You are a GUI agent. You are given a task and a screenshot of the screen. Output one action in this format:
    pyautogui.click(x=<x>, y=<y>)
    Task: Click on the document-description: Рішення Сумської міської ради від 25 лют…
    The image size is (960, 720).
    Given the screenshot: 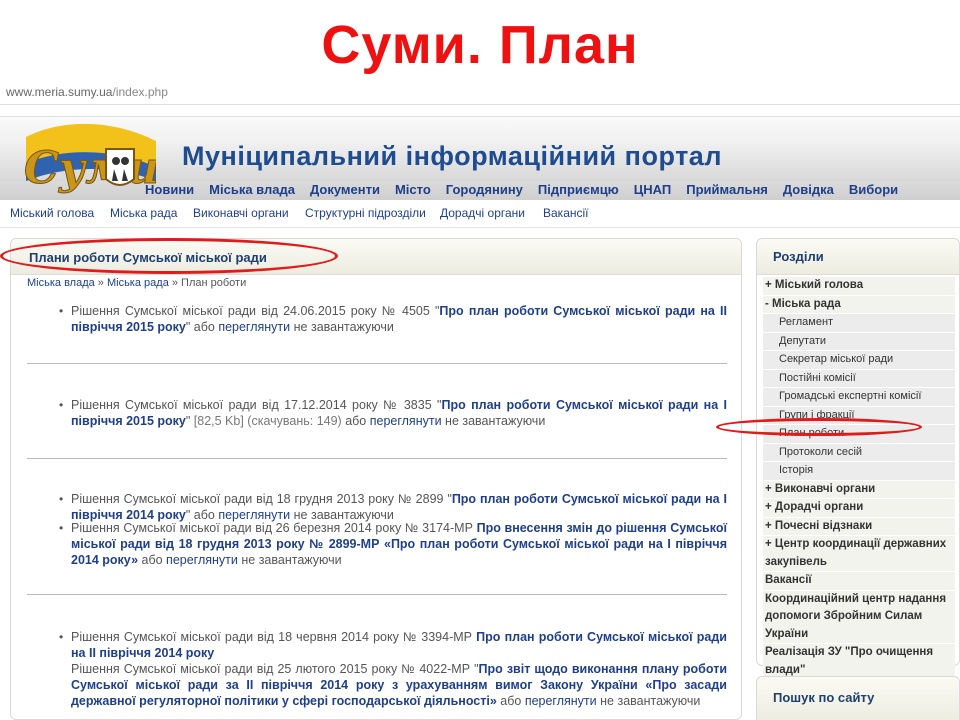 What is the action you would take?
    pyautogui.click(x=275, y=669)
    